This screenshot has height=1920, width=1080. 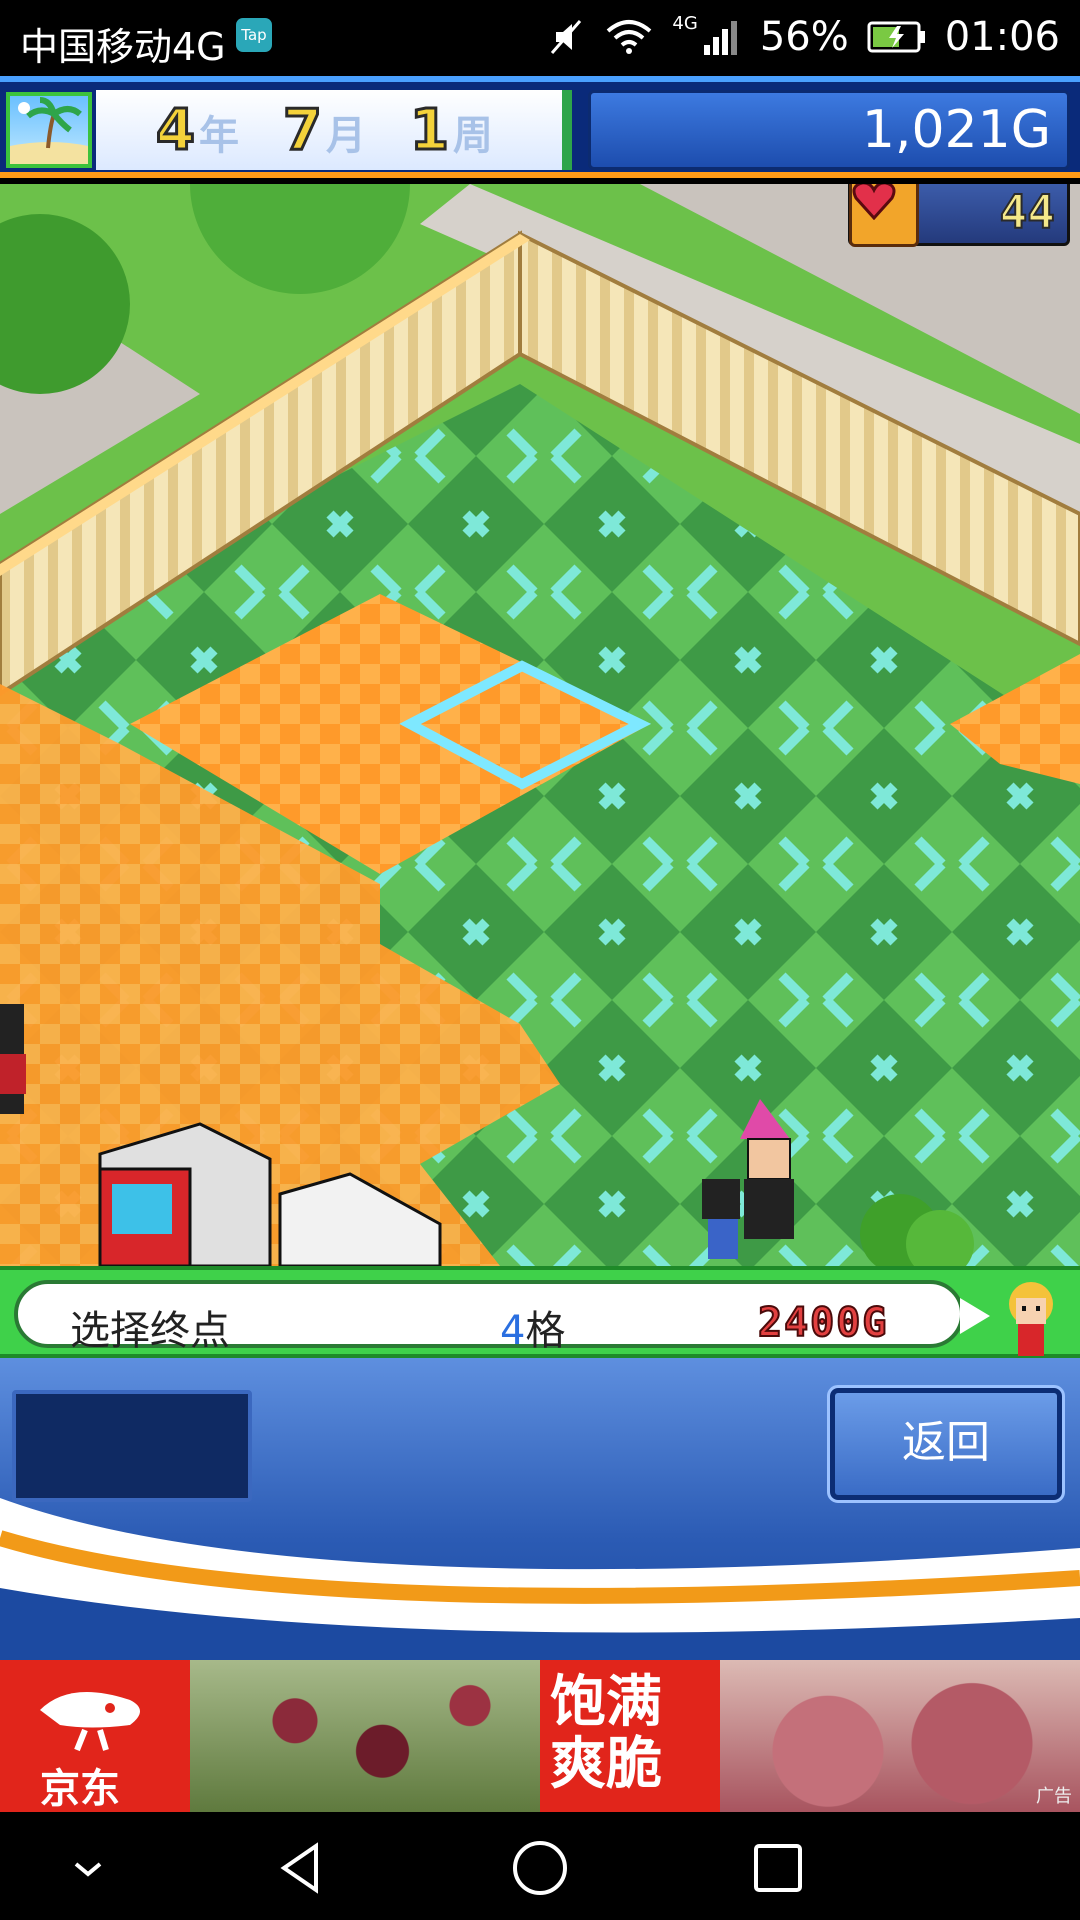 I want to click on top-hud: 4 年 7 月 1 周 1,021G, so click(x=540, y=127).